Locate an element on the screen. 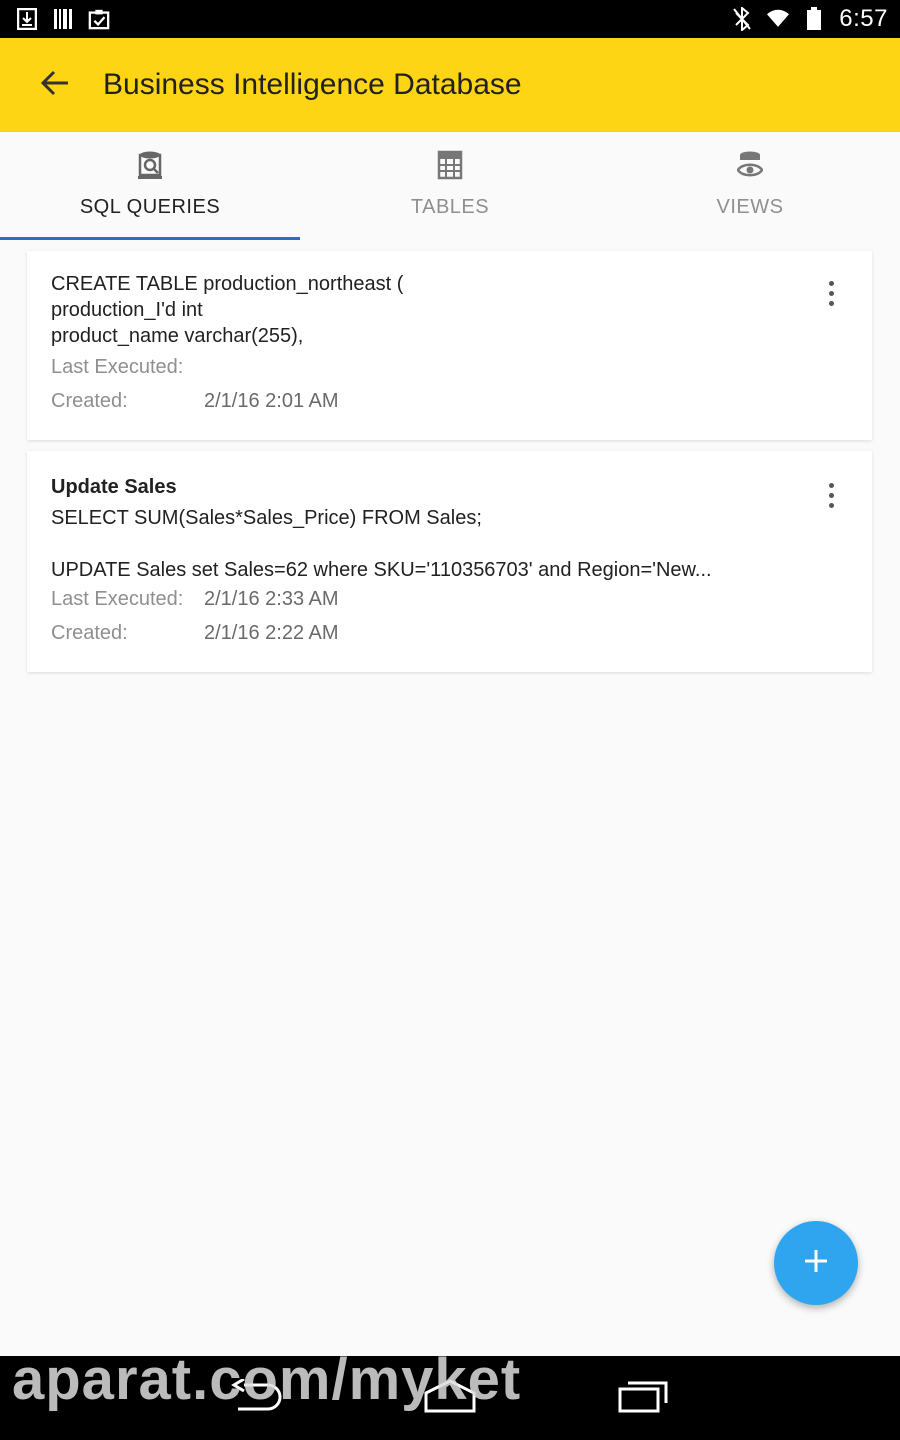 Image resolution: width=900 pixels, height=1440 pixels. last-executed-value: 2/1/16 2:33 AM is located at coordinates (271, 599).